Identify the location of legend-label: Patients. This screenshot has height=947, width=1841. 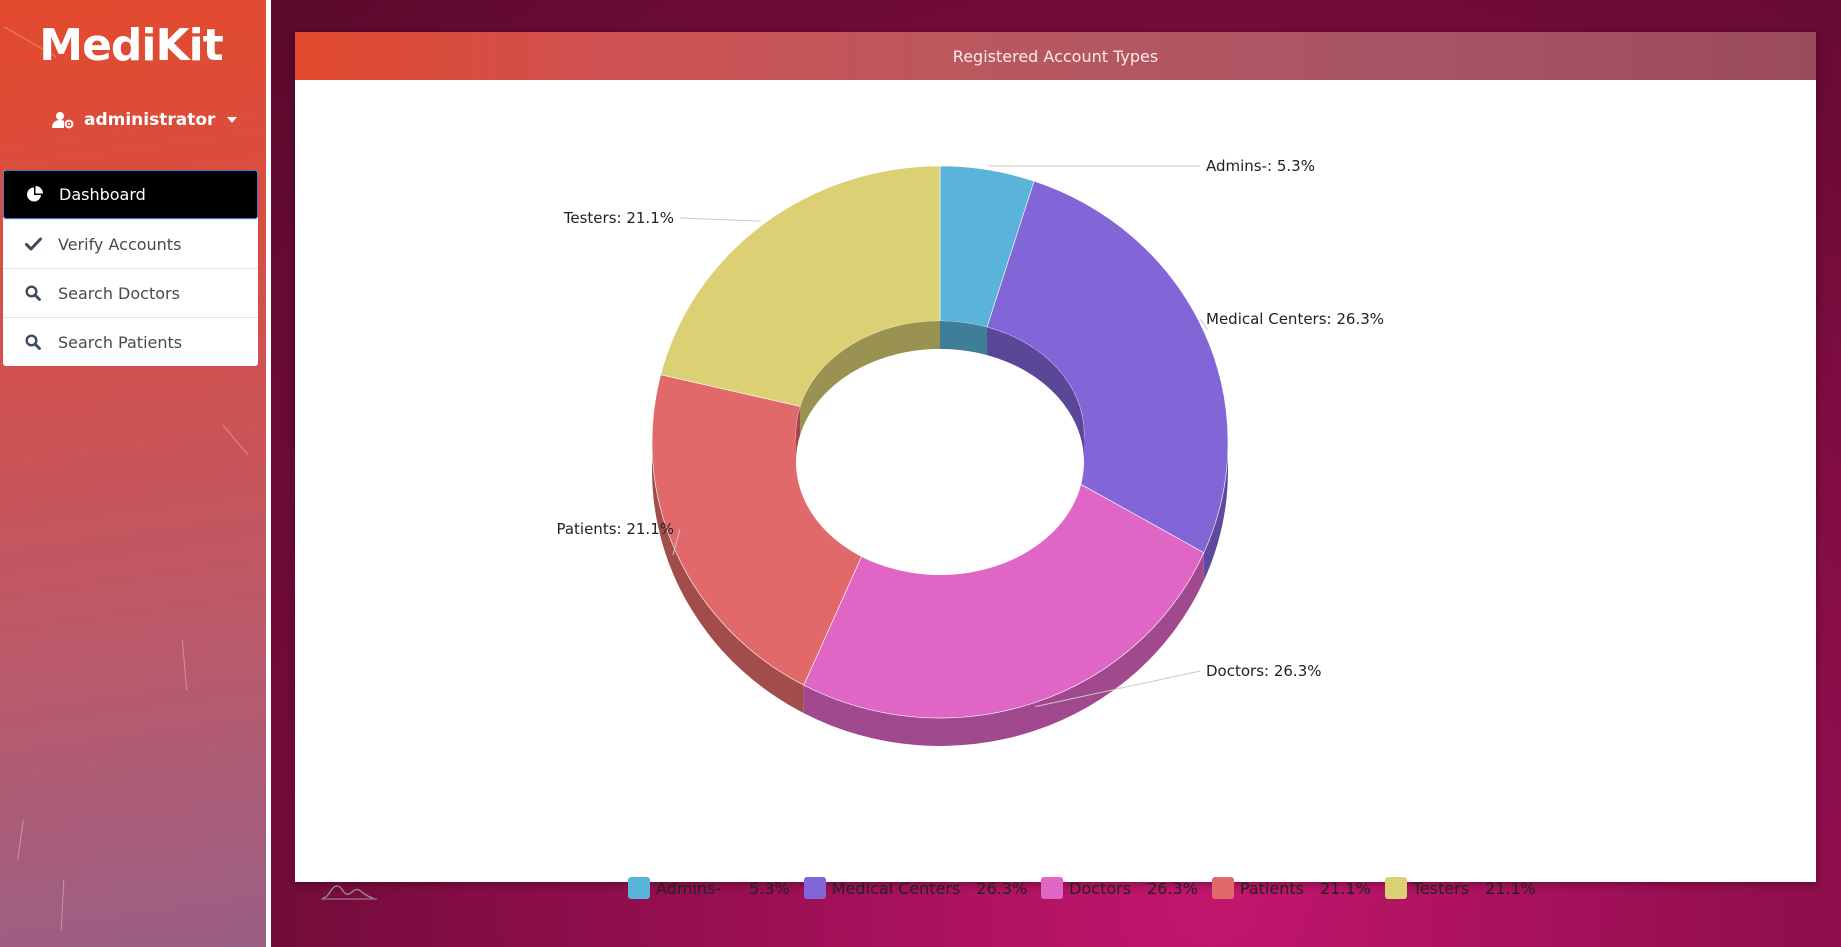
(1271, 888).